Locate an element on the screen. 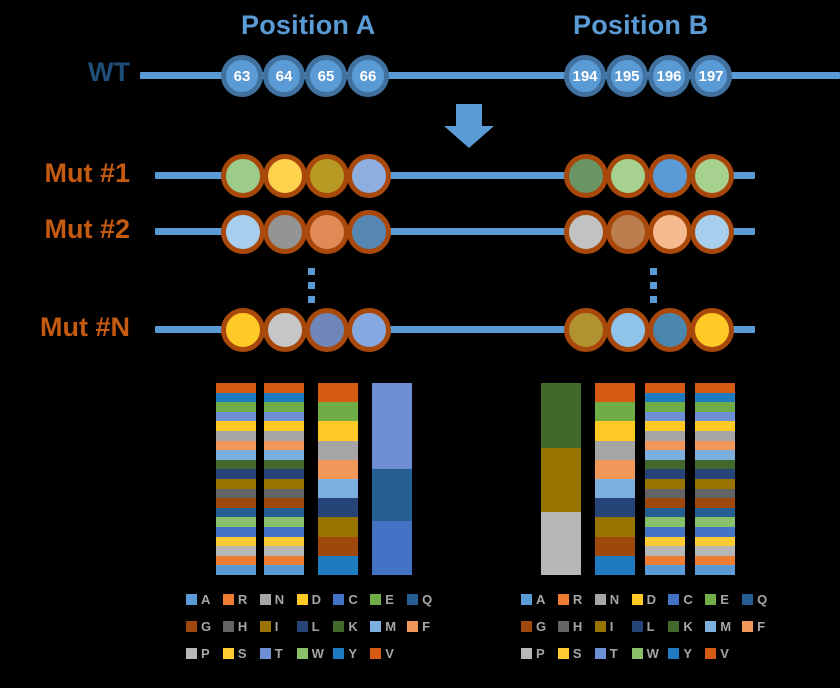 The height and width of the screenshot is (688, 840). legend-label-G: G is located at coordinates (541, 626).